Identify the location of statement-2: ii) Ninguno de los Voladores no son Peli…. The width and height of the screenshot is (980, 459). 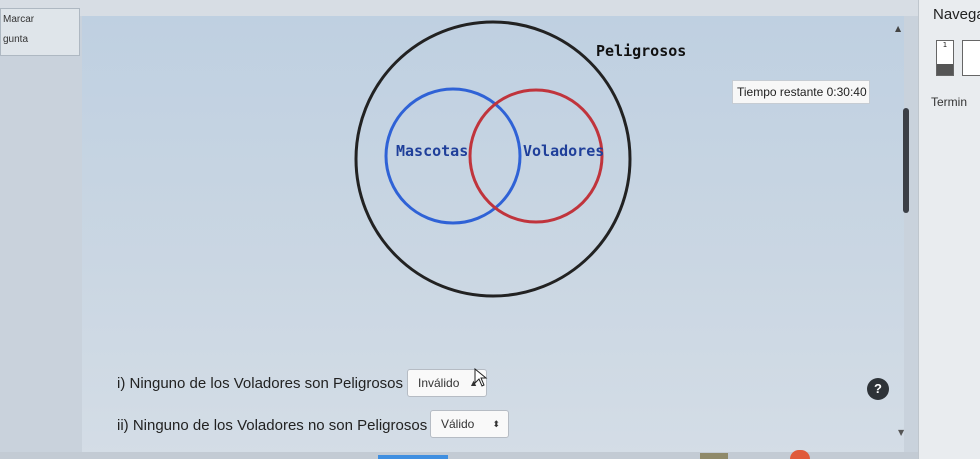
(272, 425).